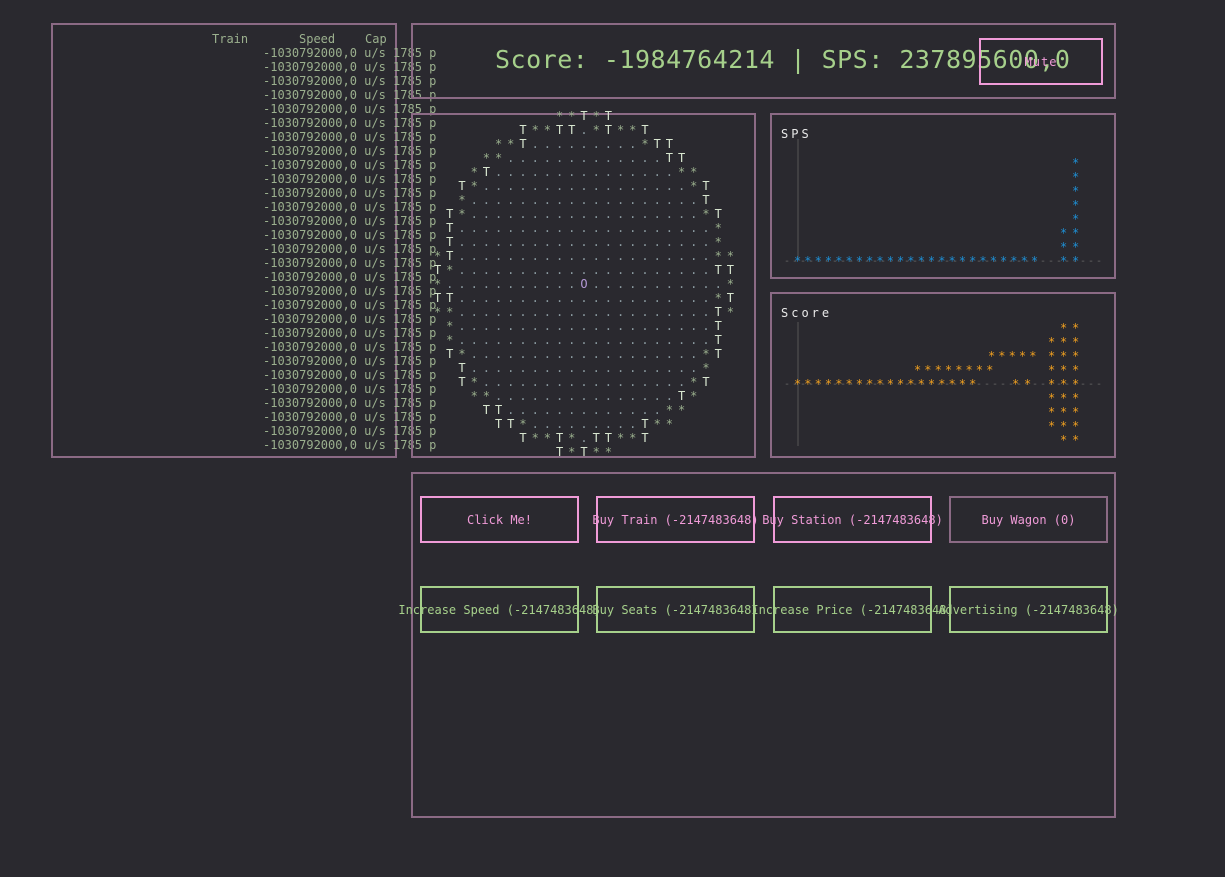 This screenshot has height=877, width=1225. I want to click on advertising-button: Advertising (-2147483648), so click(1028, 609).